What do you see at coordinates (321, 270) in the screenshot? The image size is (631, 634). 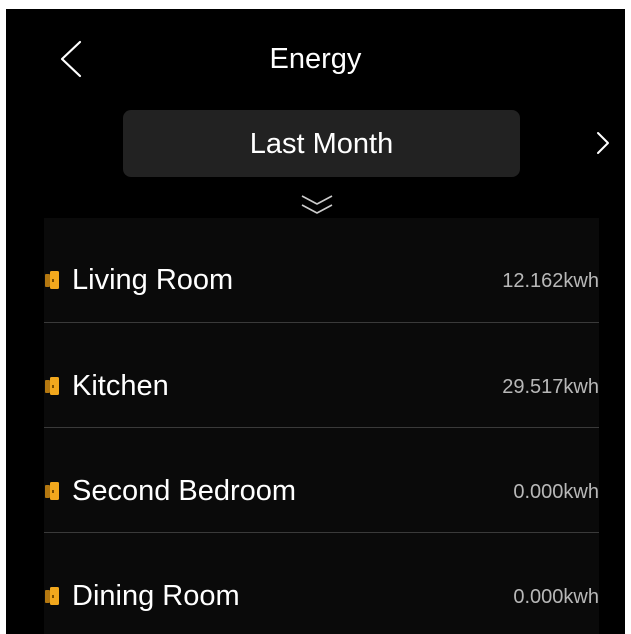 I see `list-item: Living Room 12.162kwh` at bounding box center [321, 270].